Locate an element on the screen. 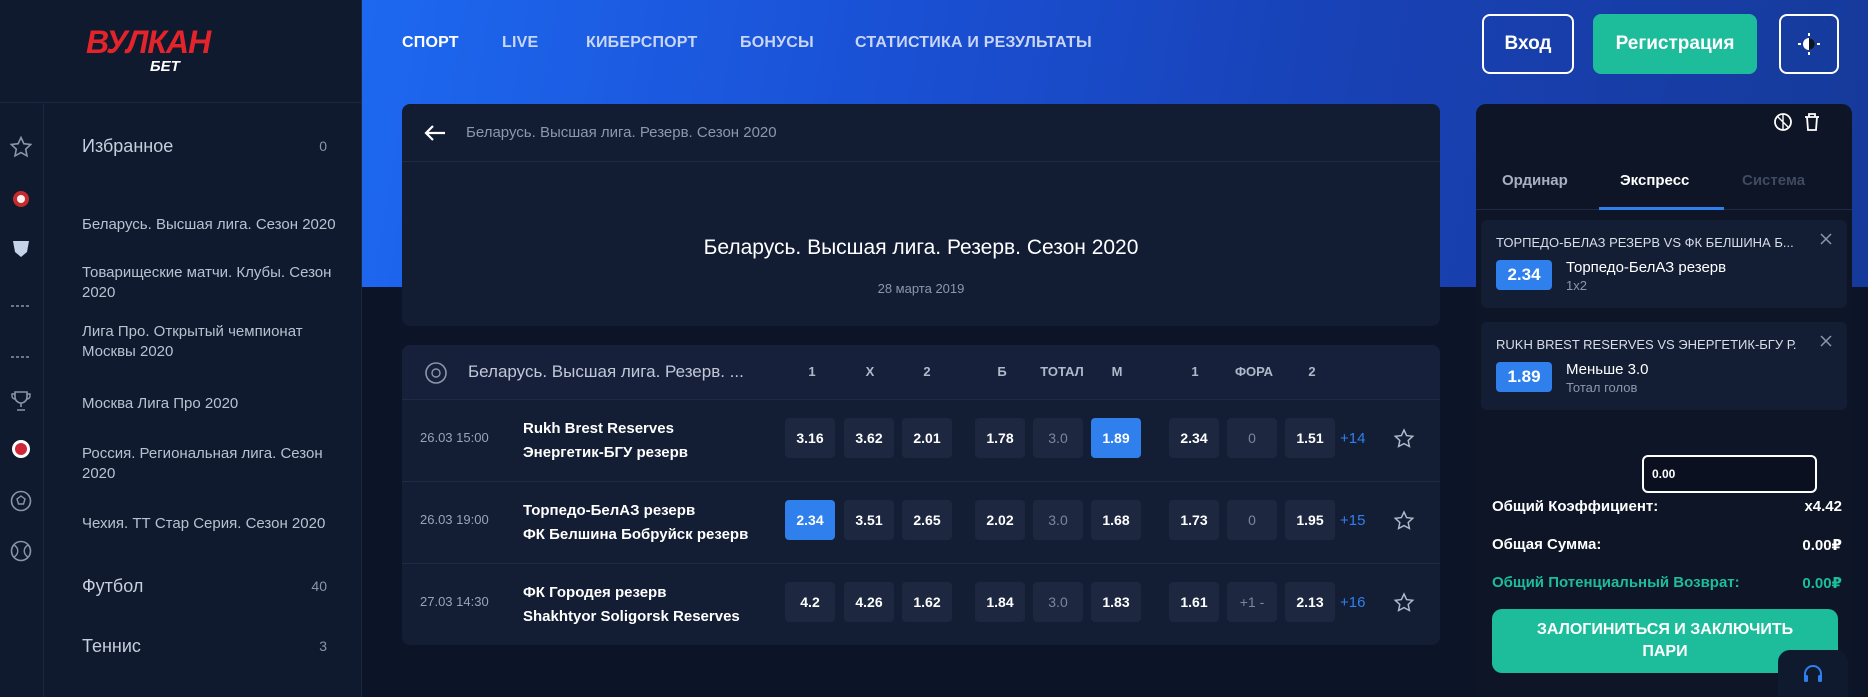  odd-h2: 2.13 is located at coordinates (1310, 602).